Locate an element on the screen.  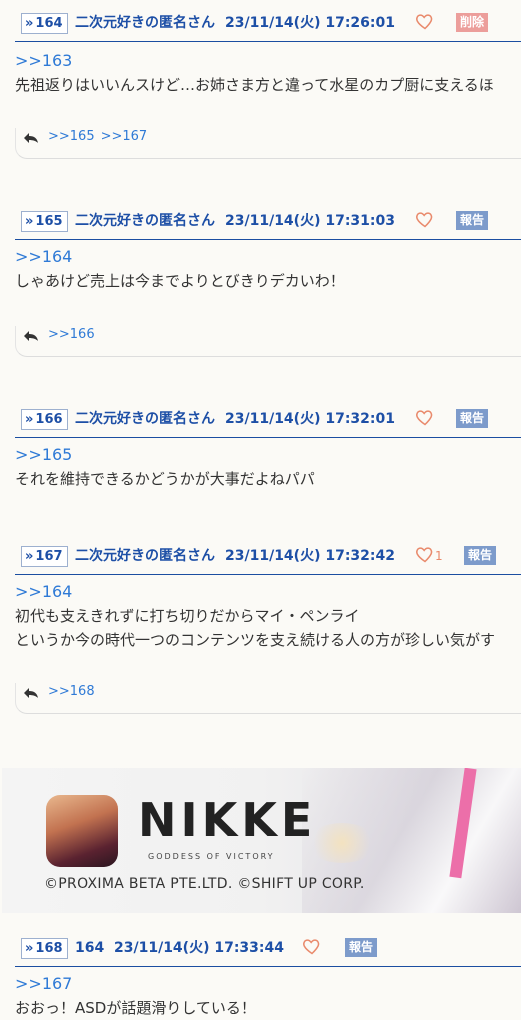
post-date: 23/11/14(火) 17:26:01 is located at coordinates (310, 23).